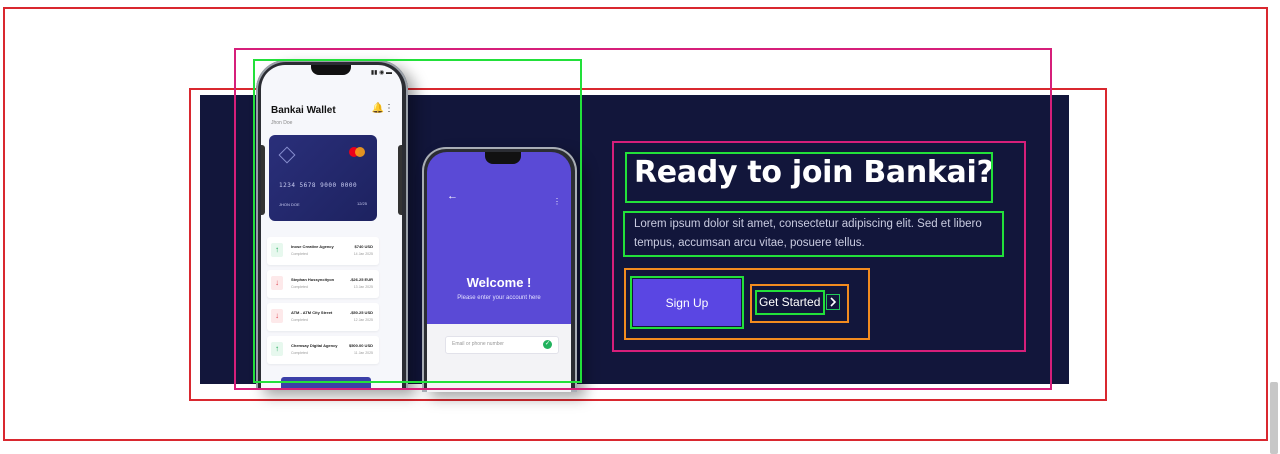 The width and height of the screenshot is (1280, 454). Describe the element at coordinates (499, 358) in the screenshot. I see `login-panel: Email or phone number ✓` at that location.